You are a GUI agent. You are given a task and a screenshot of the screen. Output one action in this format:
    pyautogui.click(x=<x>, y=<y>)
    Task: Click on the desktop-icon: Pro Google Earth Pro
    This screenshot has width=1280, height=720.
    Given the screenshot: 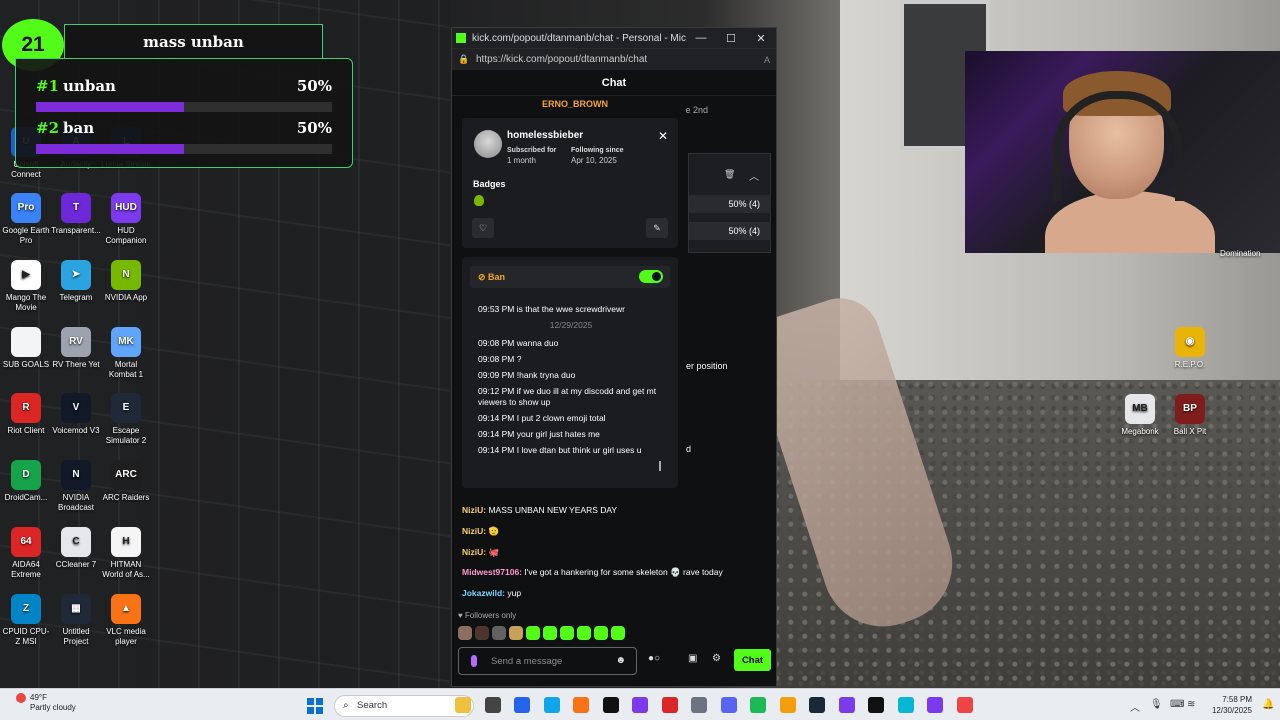 What is the action you would take?
    pyautogui.click(x=26, y=219)
    